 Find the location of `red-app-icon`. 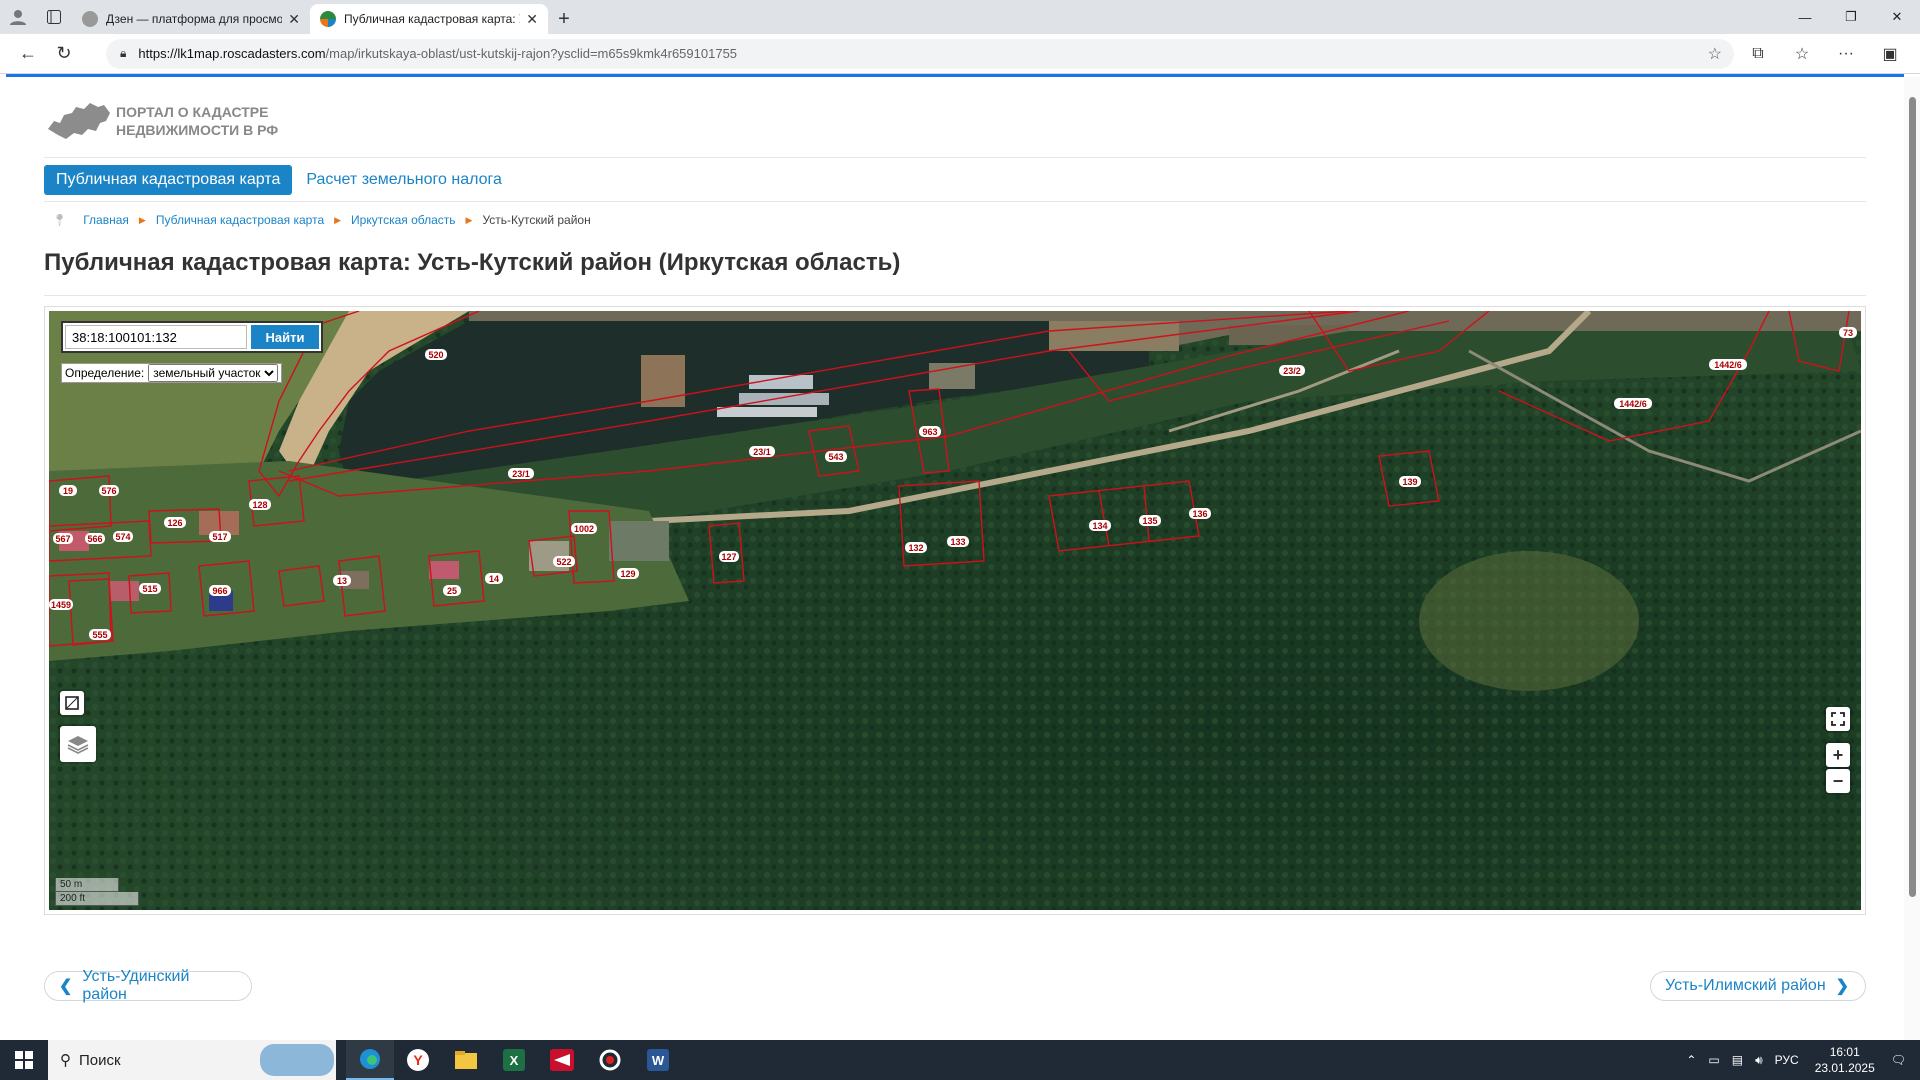

red-app-icon is located at coordinates (562, 1060).